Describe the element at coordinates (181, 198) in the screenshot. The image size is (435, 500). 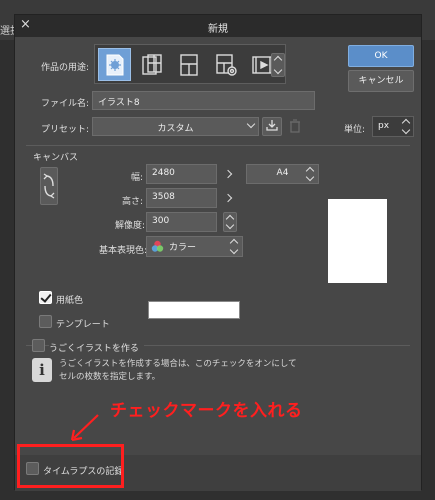
I see `height-input: 3508` at that location.